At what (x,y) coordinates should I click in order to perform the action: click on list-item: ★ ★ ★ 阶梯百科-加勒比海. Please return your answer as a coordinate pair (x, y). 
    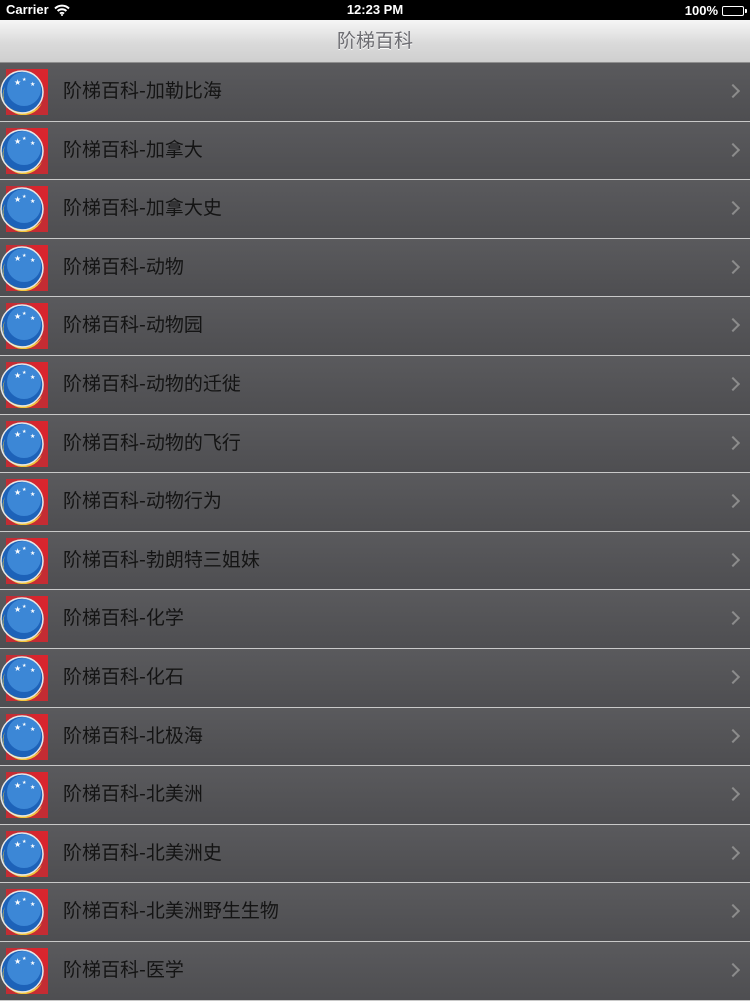
    Looking at the image, I should click on (375, 92).